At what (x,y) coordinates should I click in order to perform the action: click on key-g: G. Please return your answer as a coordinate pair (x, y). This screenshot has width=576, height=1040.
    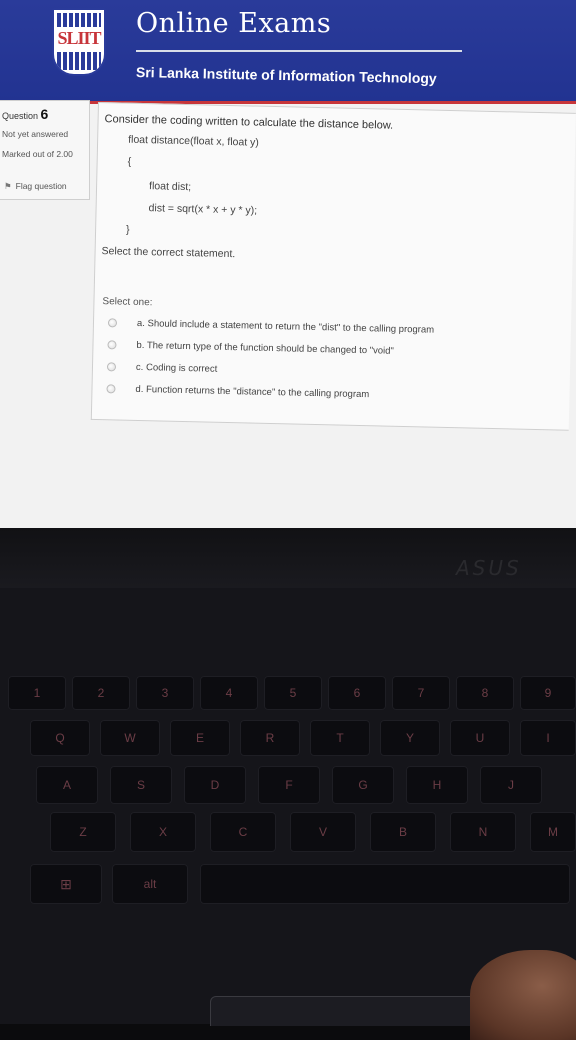
    Looking at the image, I should click on (363, 785).